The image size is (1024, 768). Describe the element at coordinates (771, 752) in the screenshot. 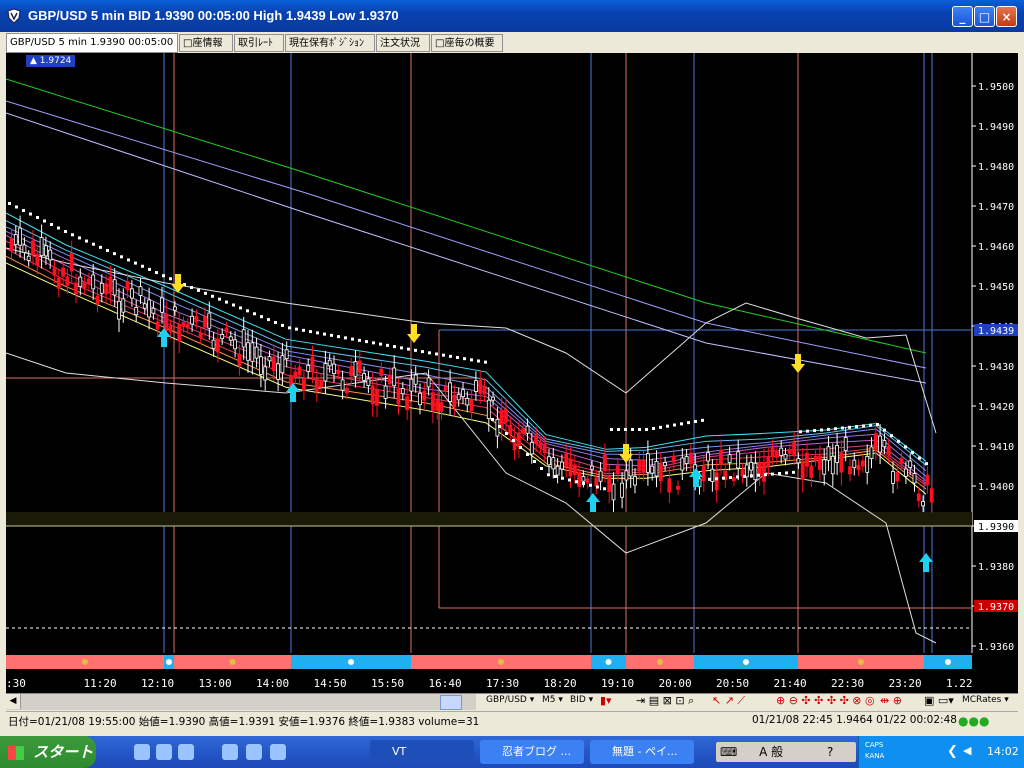

I see `ime-mode: A 般` at that location.